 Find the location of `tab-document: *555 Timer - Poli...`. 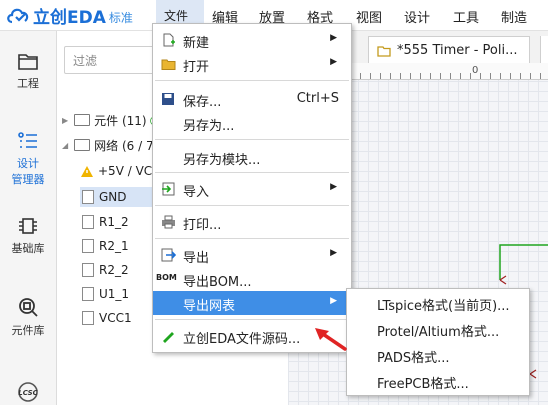

tab-document: *555 Timer - Poli... is located at coordinates (449, 50).